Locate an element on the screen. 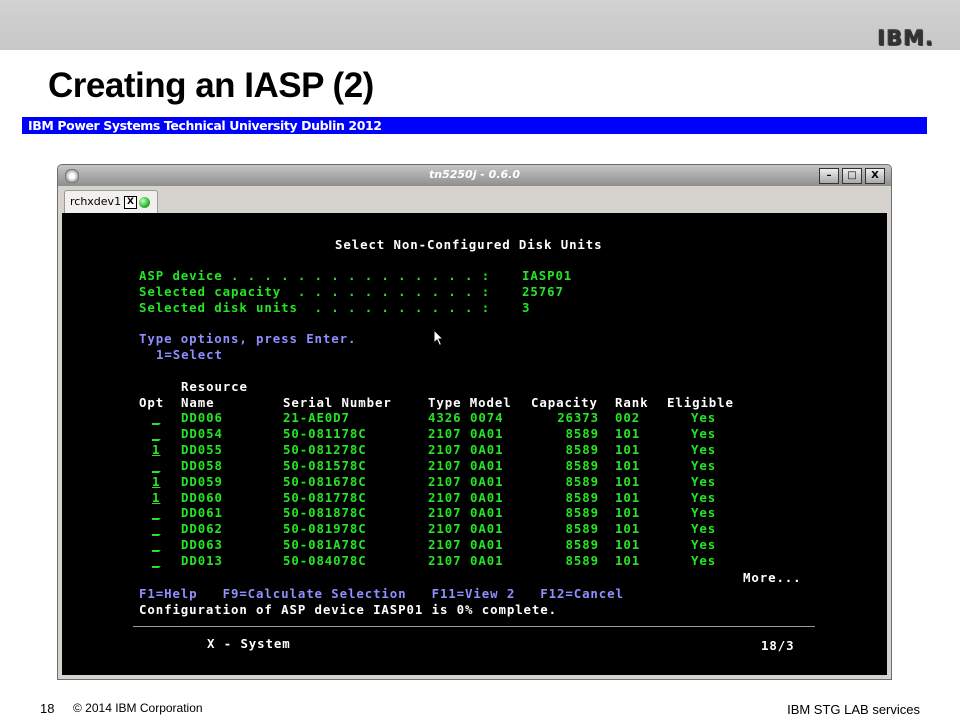 The height and width of the screenshot is (720, 960). close-button: X is located at coordinates (875, 176).